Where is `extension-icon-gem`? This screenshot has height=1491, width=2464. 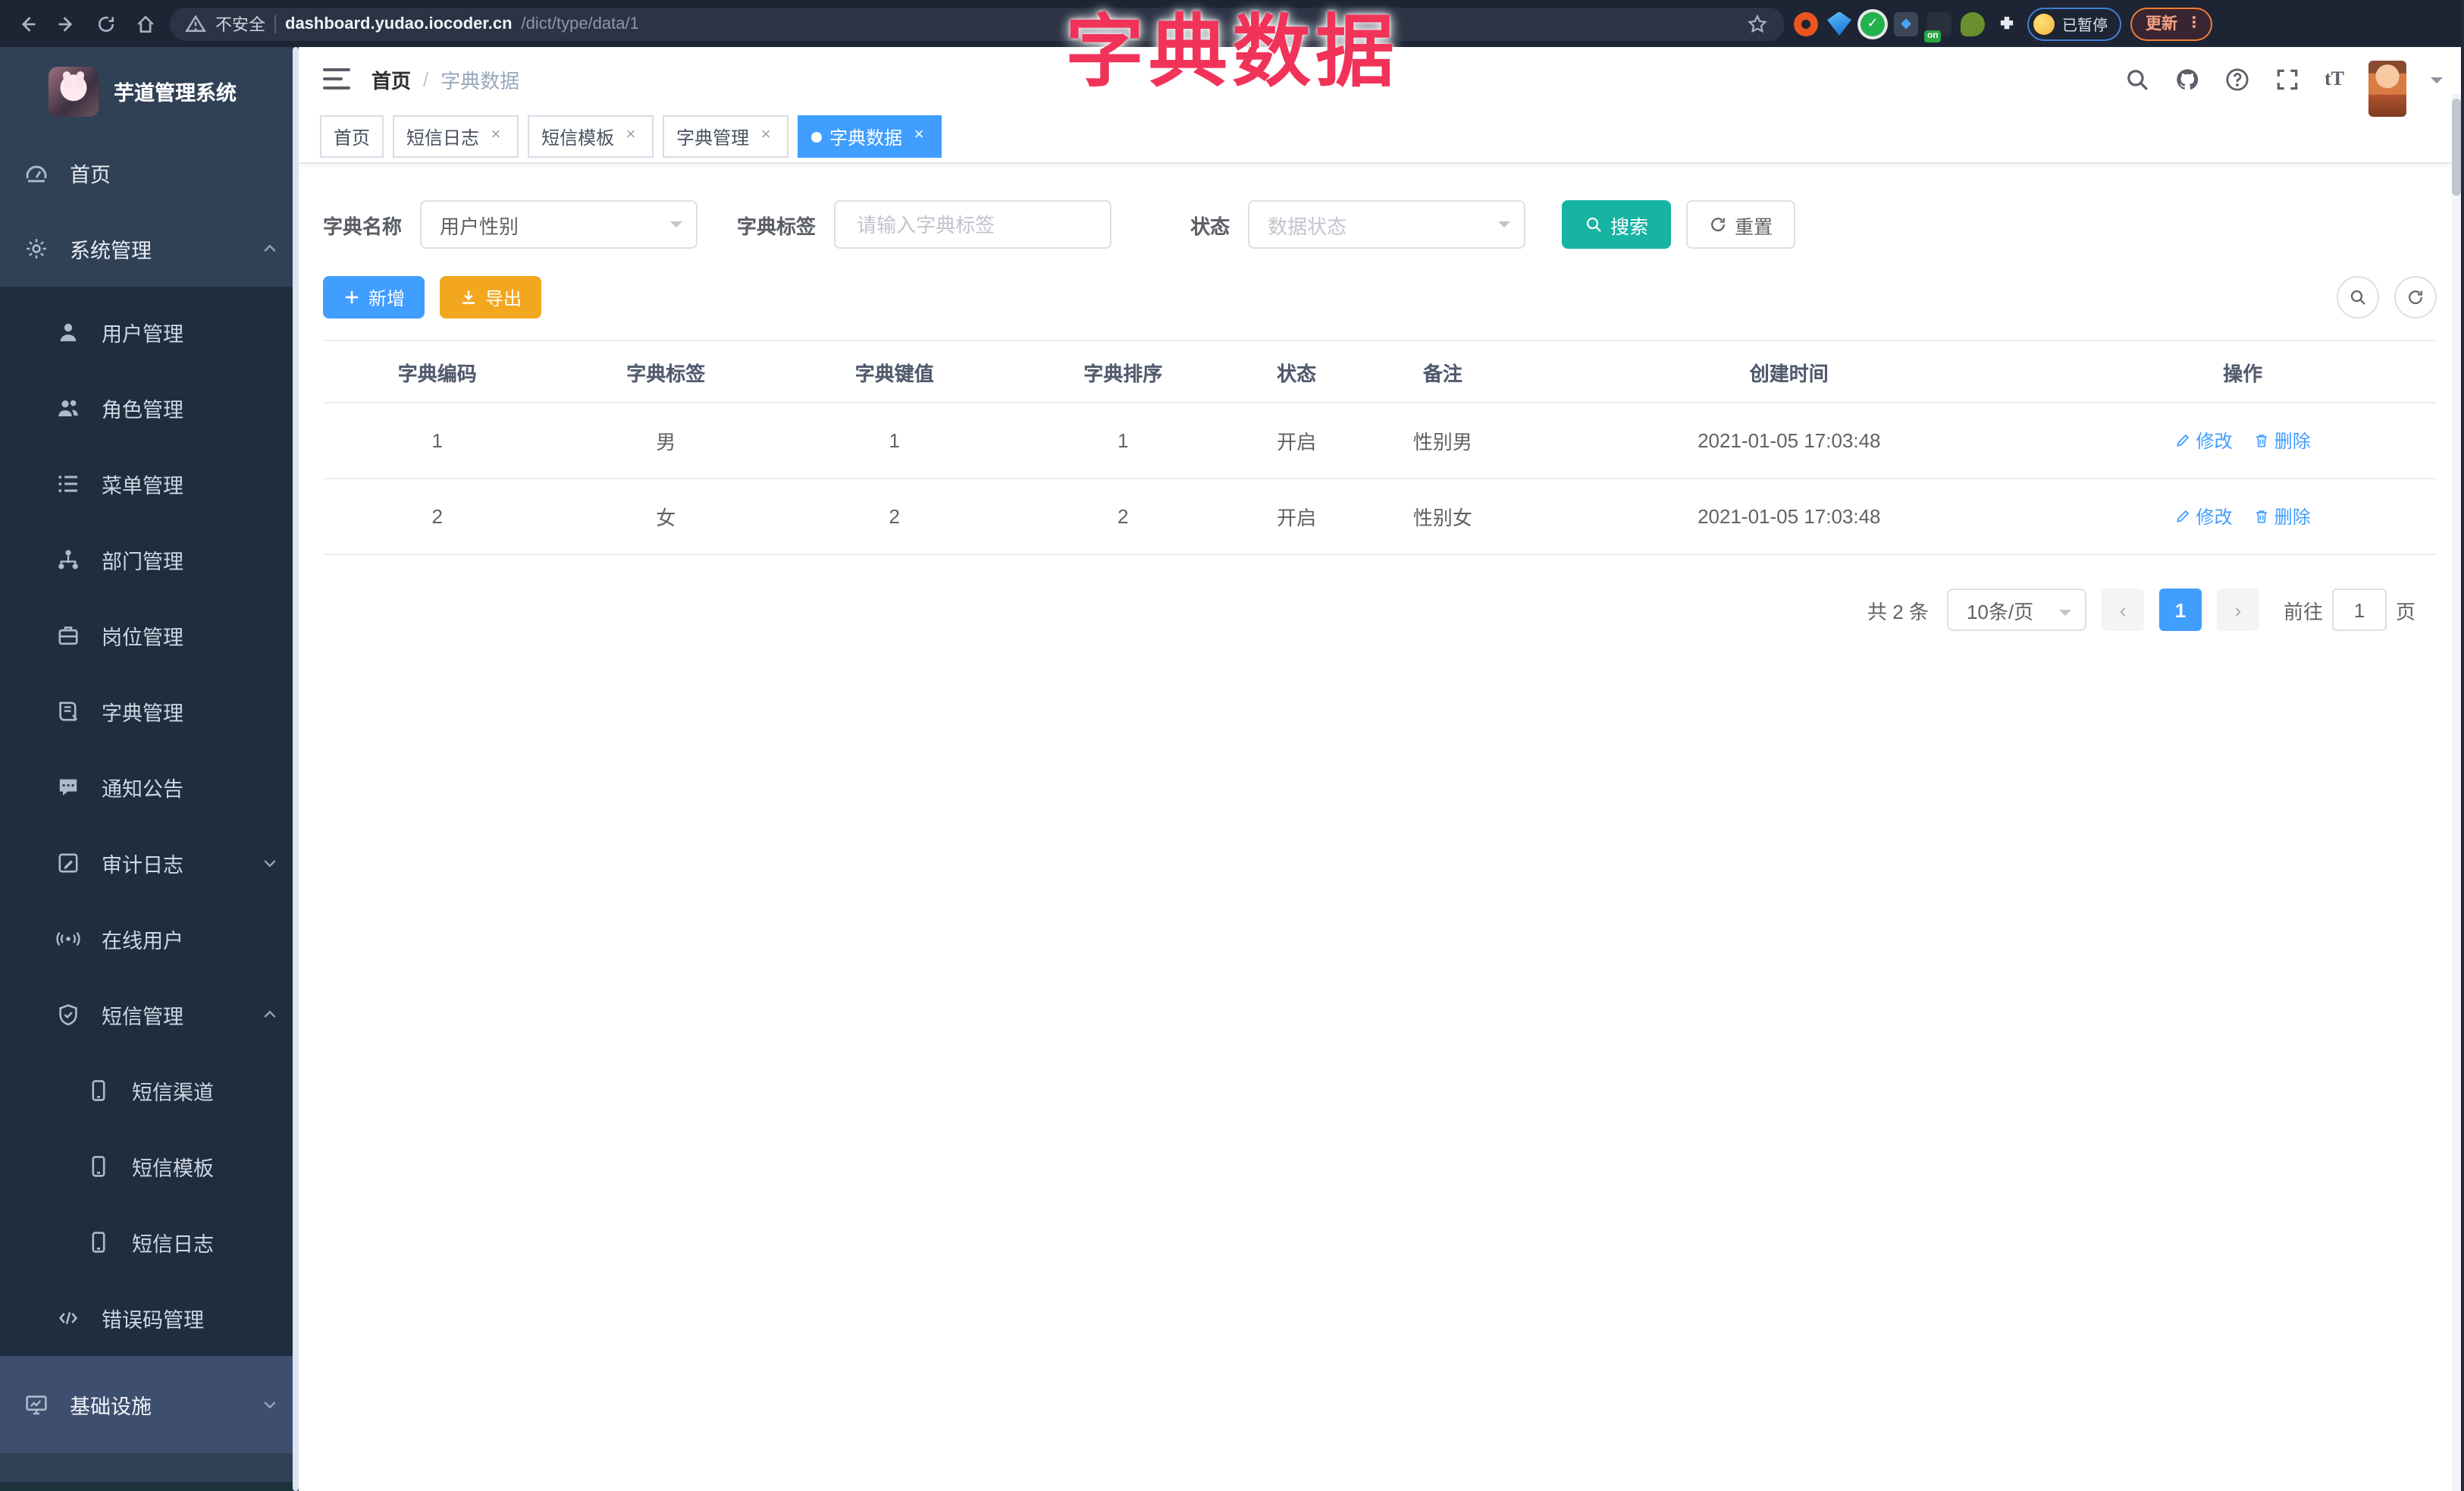
extension-icon-gem is located at coordinates (1839, 23).